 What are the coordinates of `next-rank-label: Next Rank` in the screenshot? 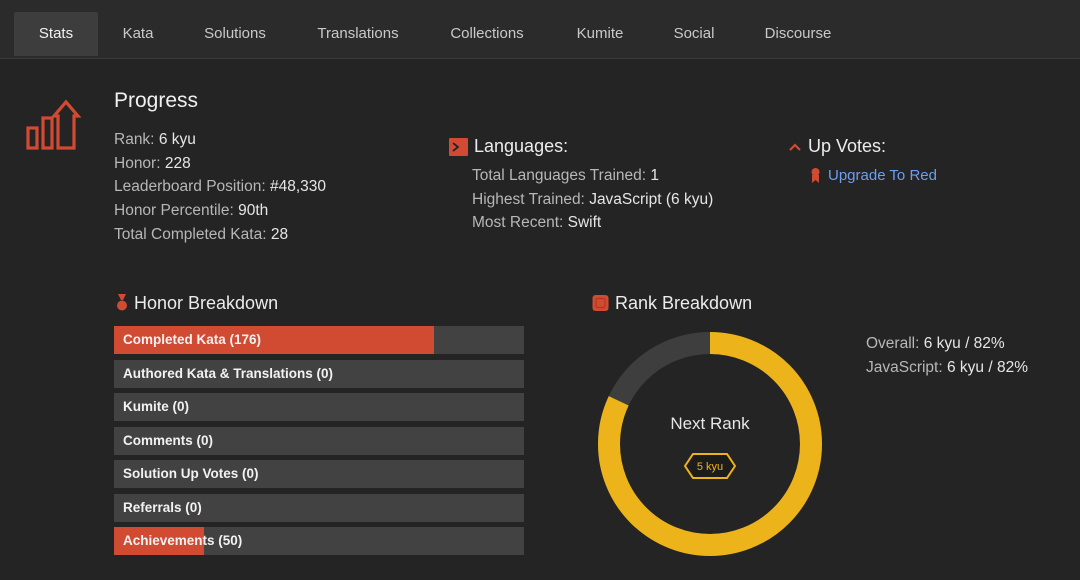 It's located at (710, 423).